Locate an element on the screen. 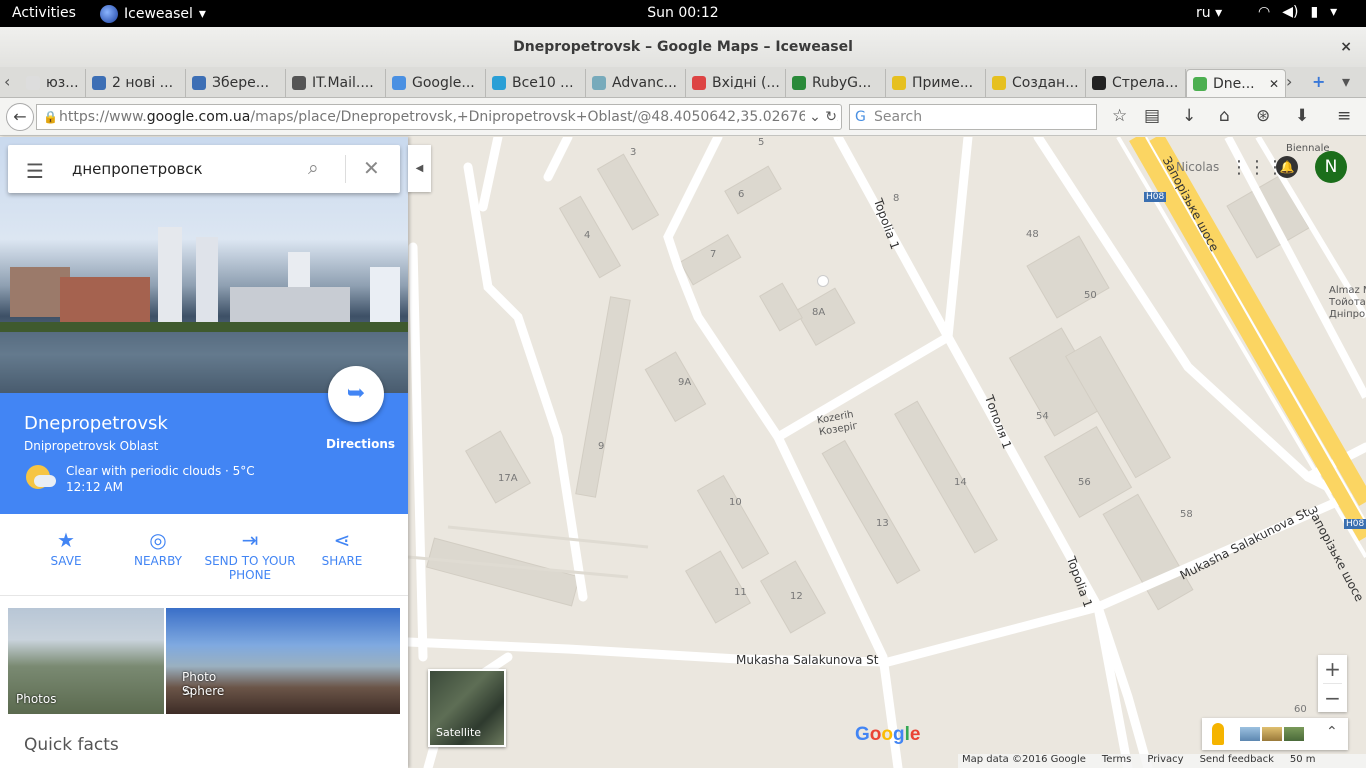  action-send-to-your-phone-button: ⇥ SEND TO YOUR PHONE is located at coordinates (250, 555).